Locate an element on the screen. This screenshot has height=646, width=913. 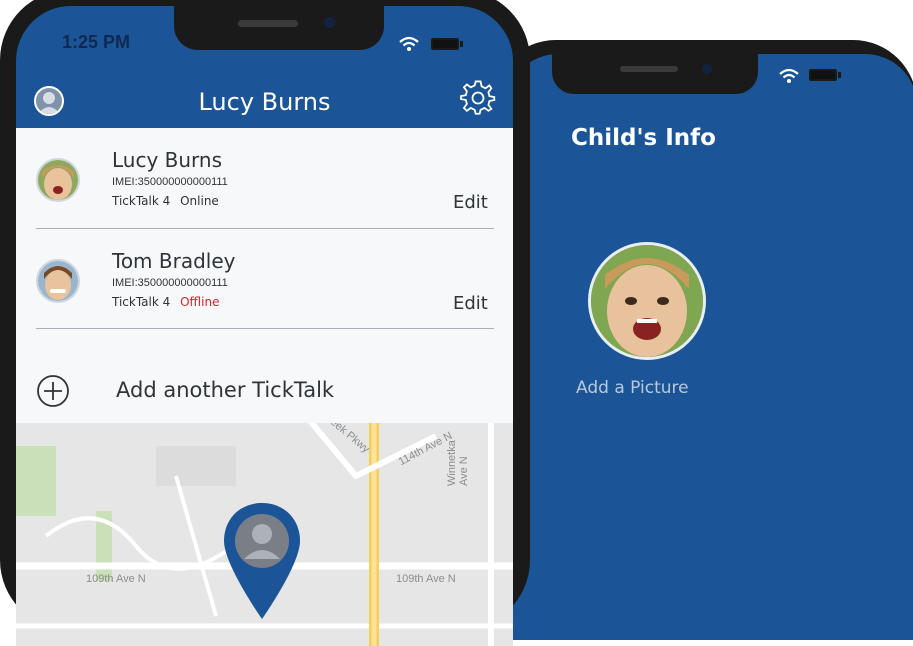
divider is located at coordinates (265, 328).